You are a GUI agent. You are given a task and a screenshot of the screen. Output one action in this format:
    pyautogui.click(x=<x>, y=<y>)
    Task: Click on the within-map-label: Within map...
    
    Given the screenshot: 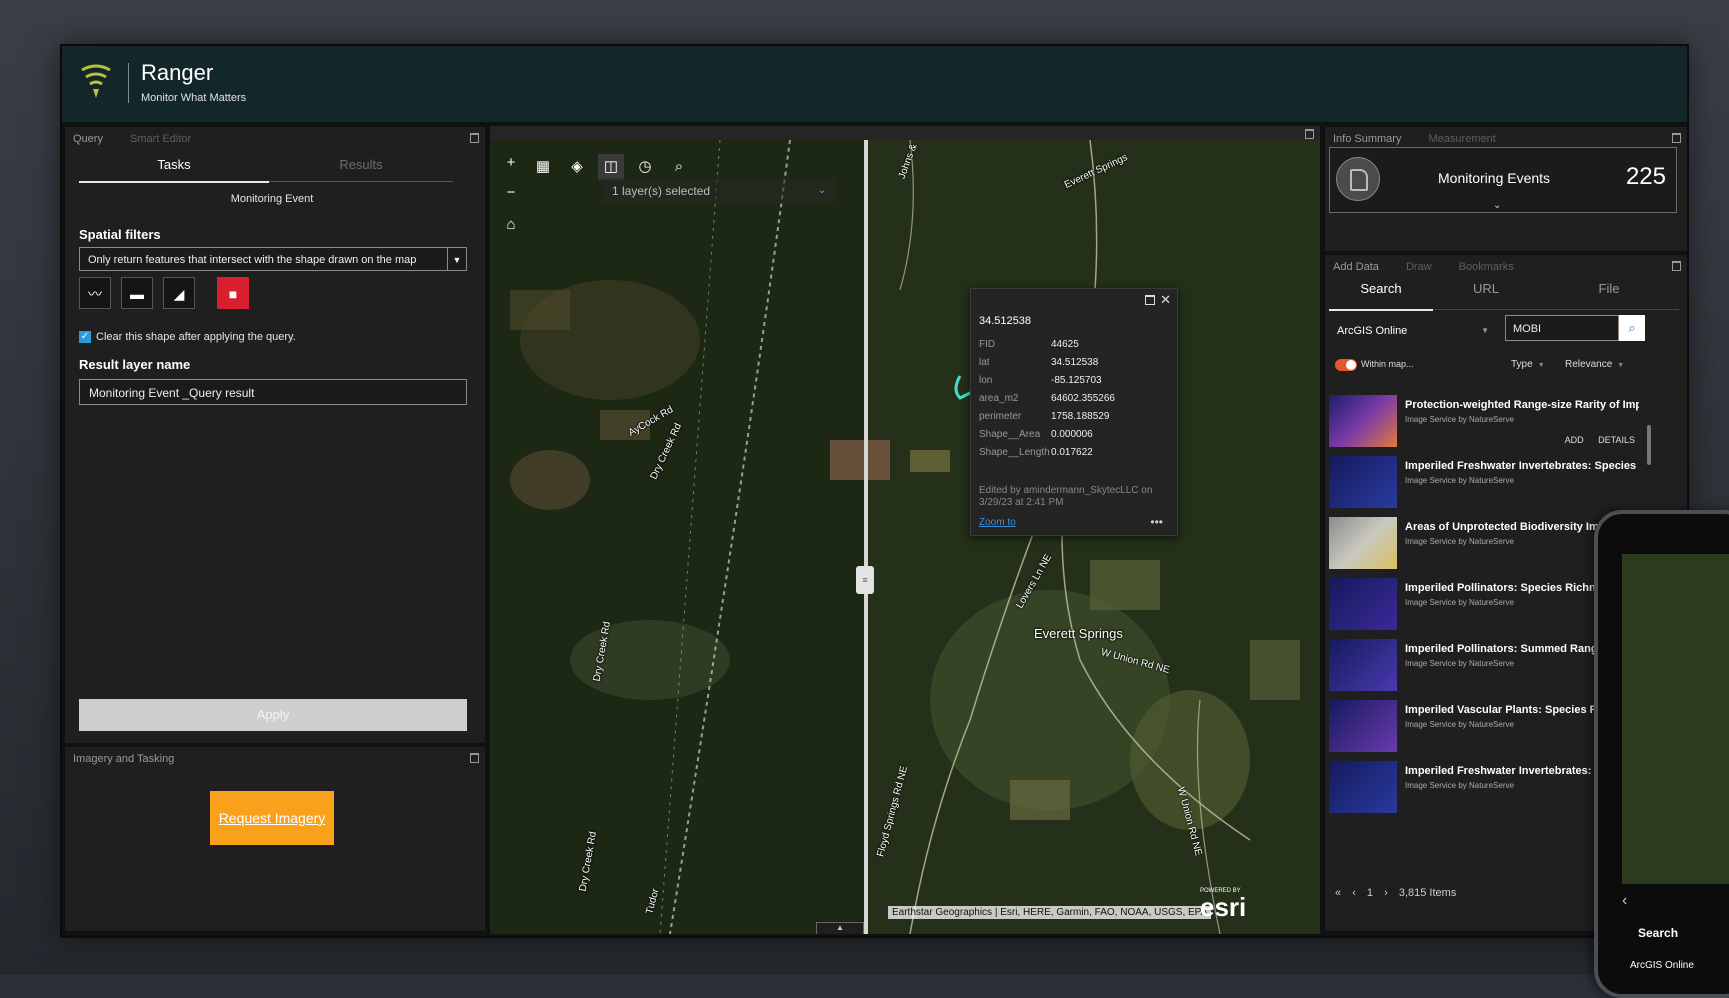 What is the action you would take?
    pyautogui.click(x=1387, y=364)
    